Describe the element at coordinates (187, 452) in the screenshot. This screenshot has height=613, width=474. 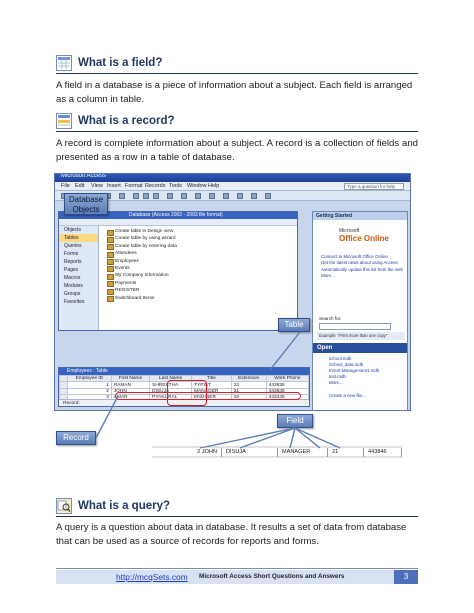
I see `strip-cell: 2 JOHN` at that location.